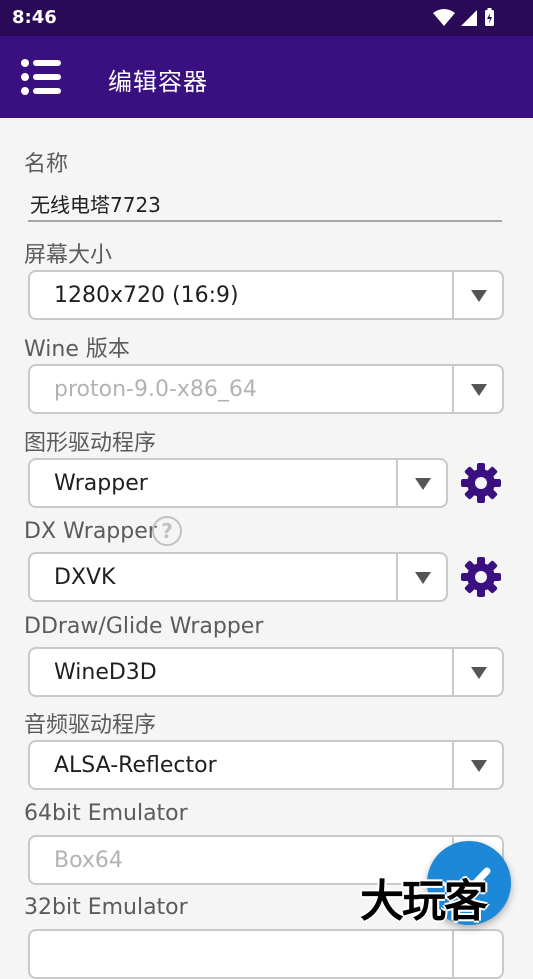  I want to click on emulator-64bit-label: 64bit Emulator, so click(106, 813).